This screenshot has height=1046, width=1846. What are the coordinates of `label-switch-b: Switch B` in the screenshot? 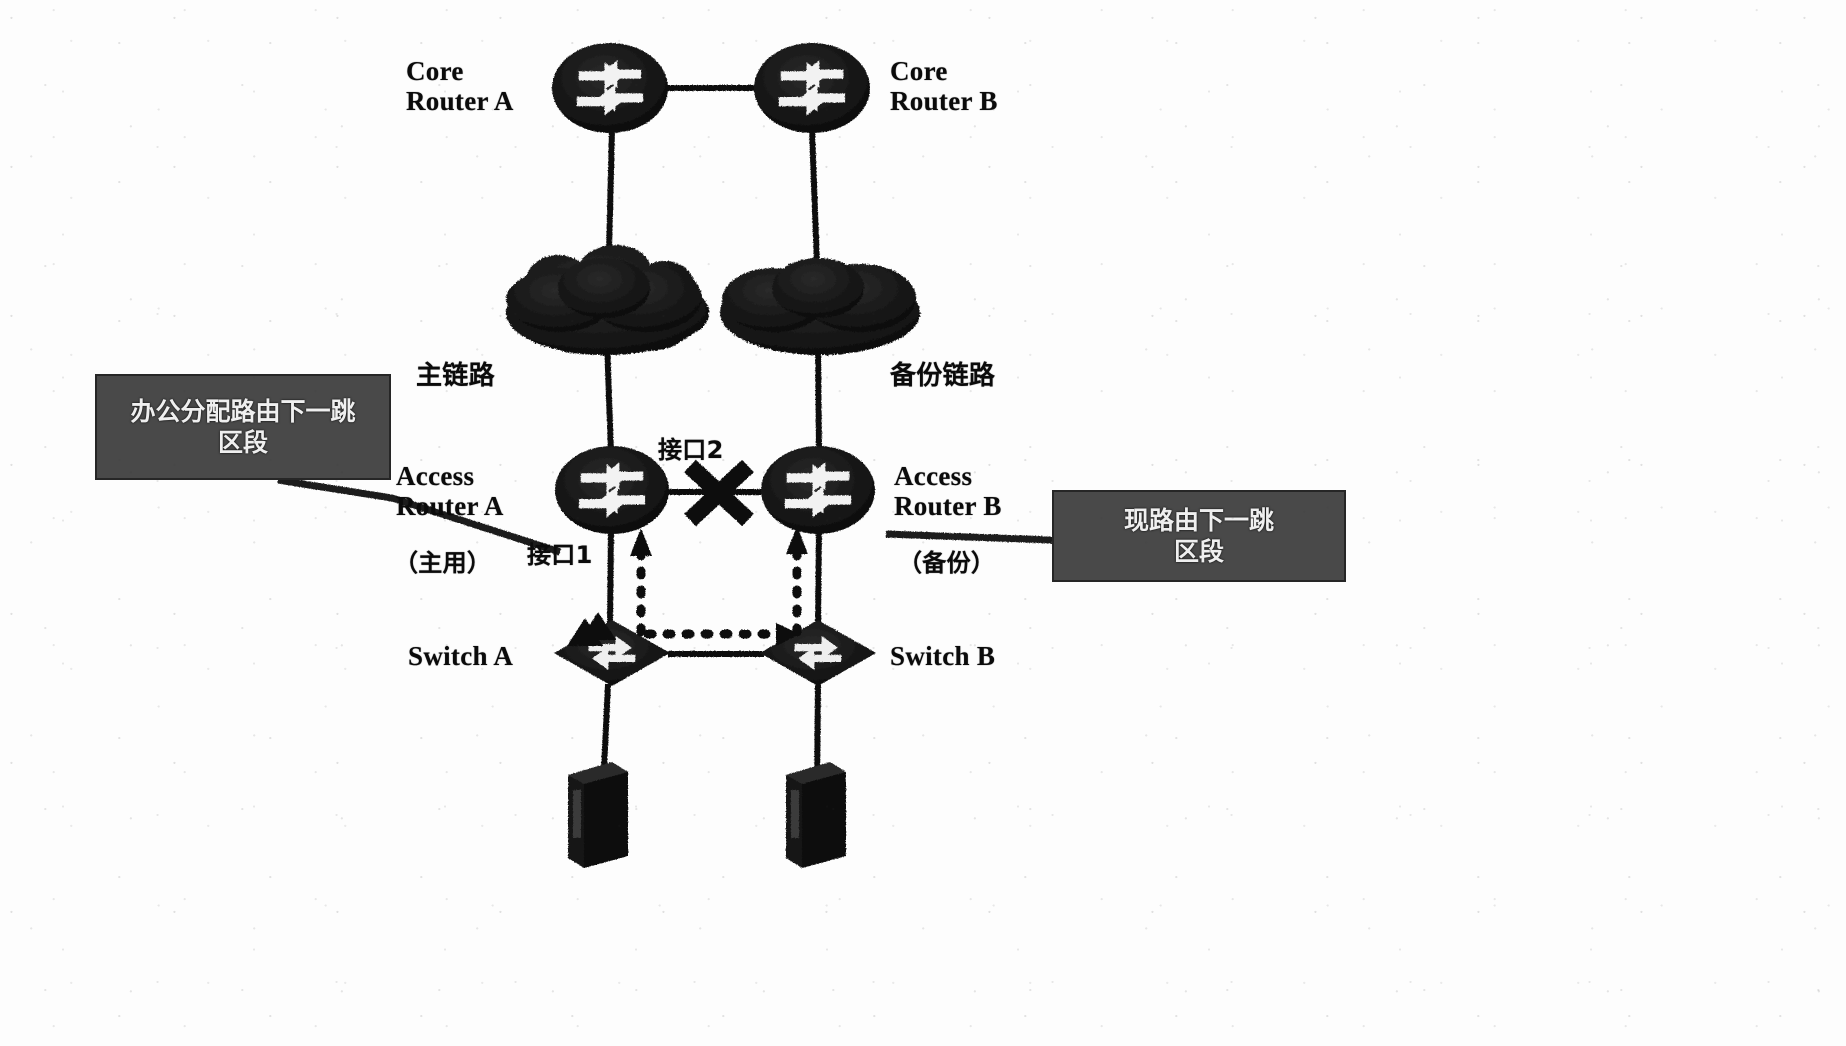 It's located at (943, 656).